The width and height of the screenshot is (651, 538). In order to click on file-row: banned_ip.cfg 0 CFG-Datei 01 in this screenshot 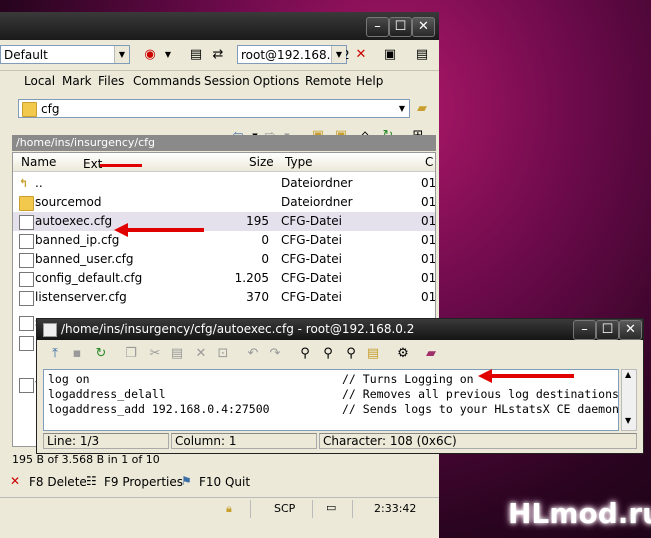, I will do `click(224, 240)`.